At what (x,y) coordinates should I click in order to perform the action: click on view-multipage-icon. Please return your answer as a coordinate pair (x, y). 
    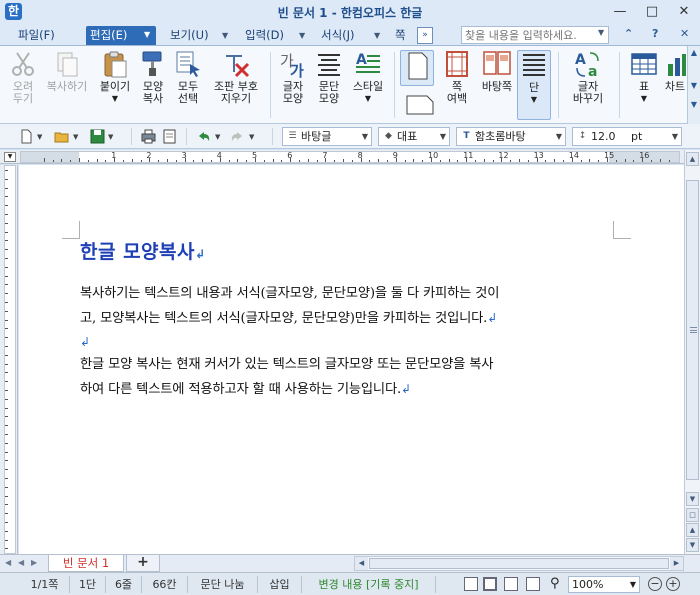
    Looking at the image, I should click on (511, 584).